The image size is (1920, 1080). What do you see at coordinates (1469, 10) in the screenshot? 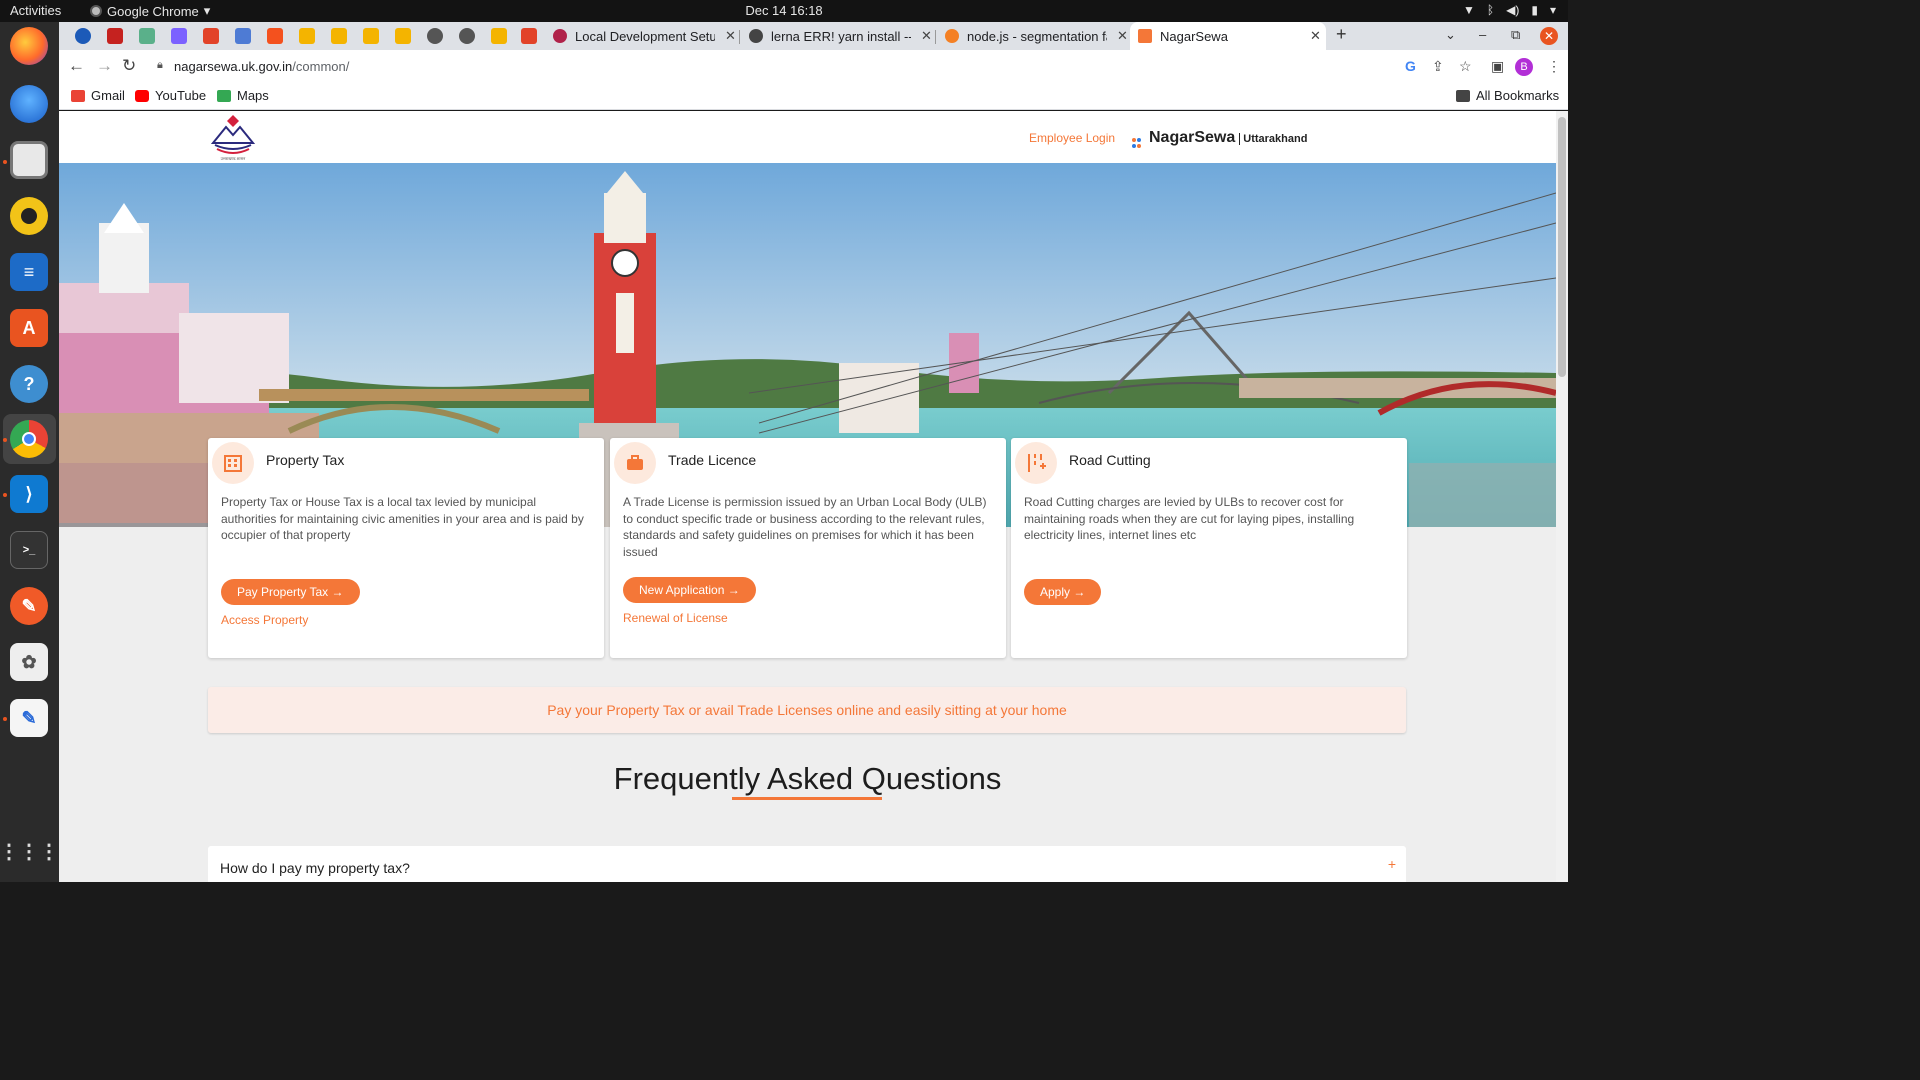
I see `wifi-icon: ▼` at bounding box center [1469, 10].